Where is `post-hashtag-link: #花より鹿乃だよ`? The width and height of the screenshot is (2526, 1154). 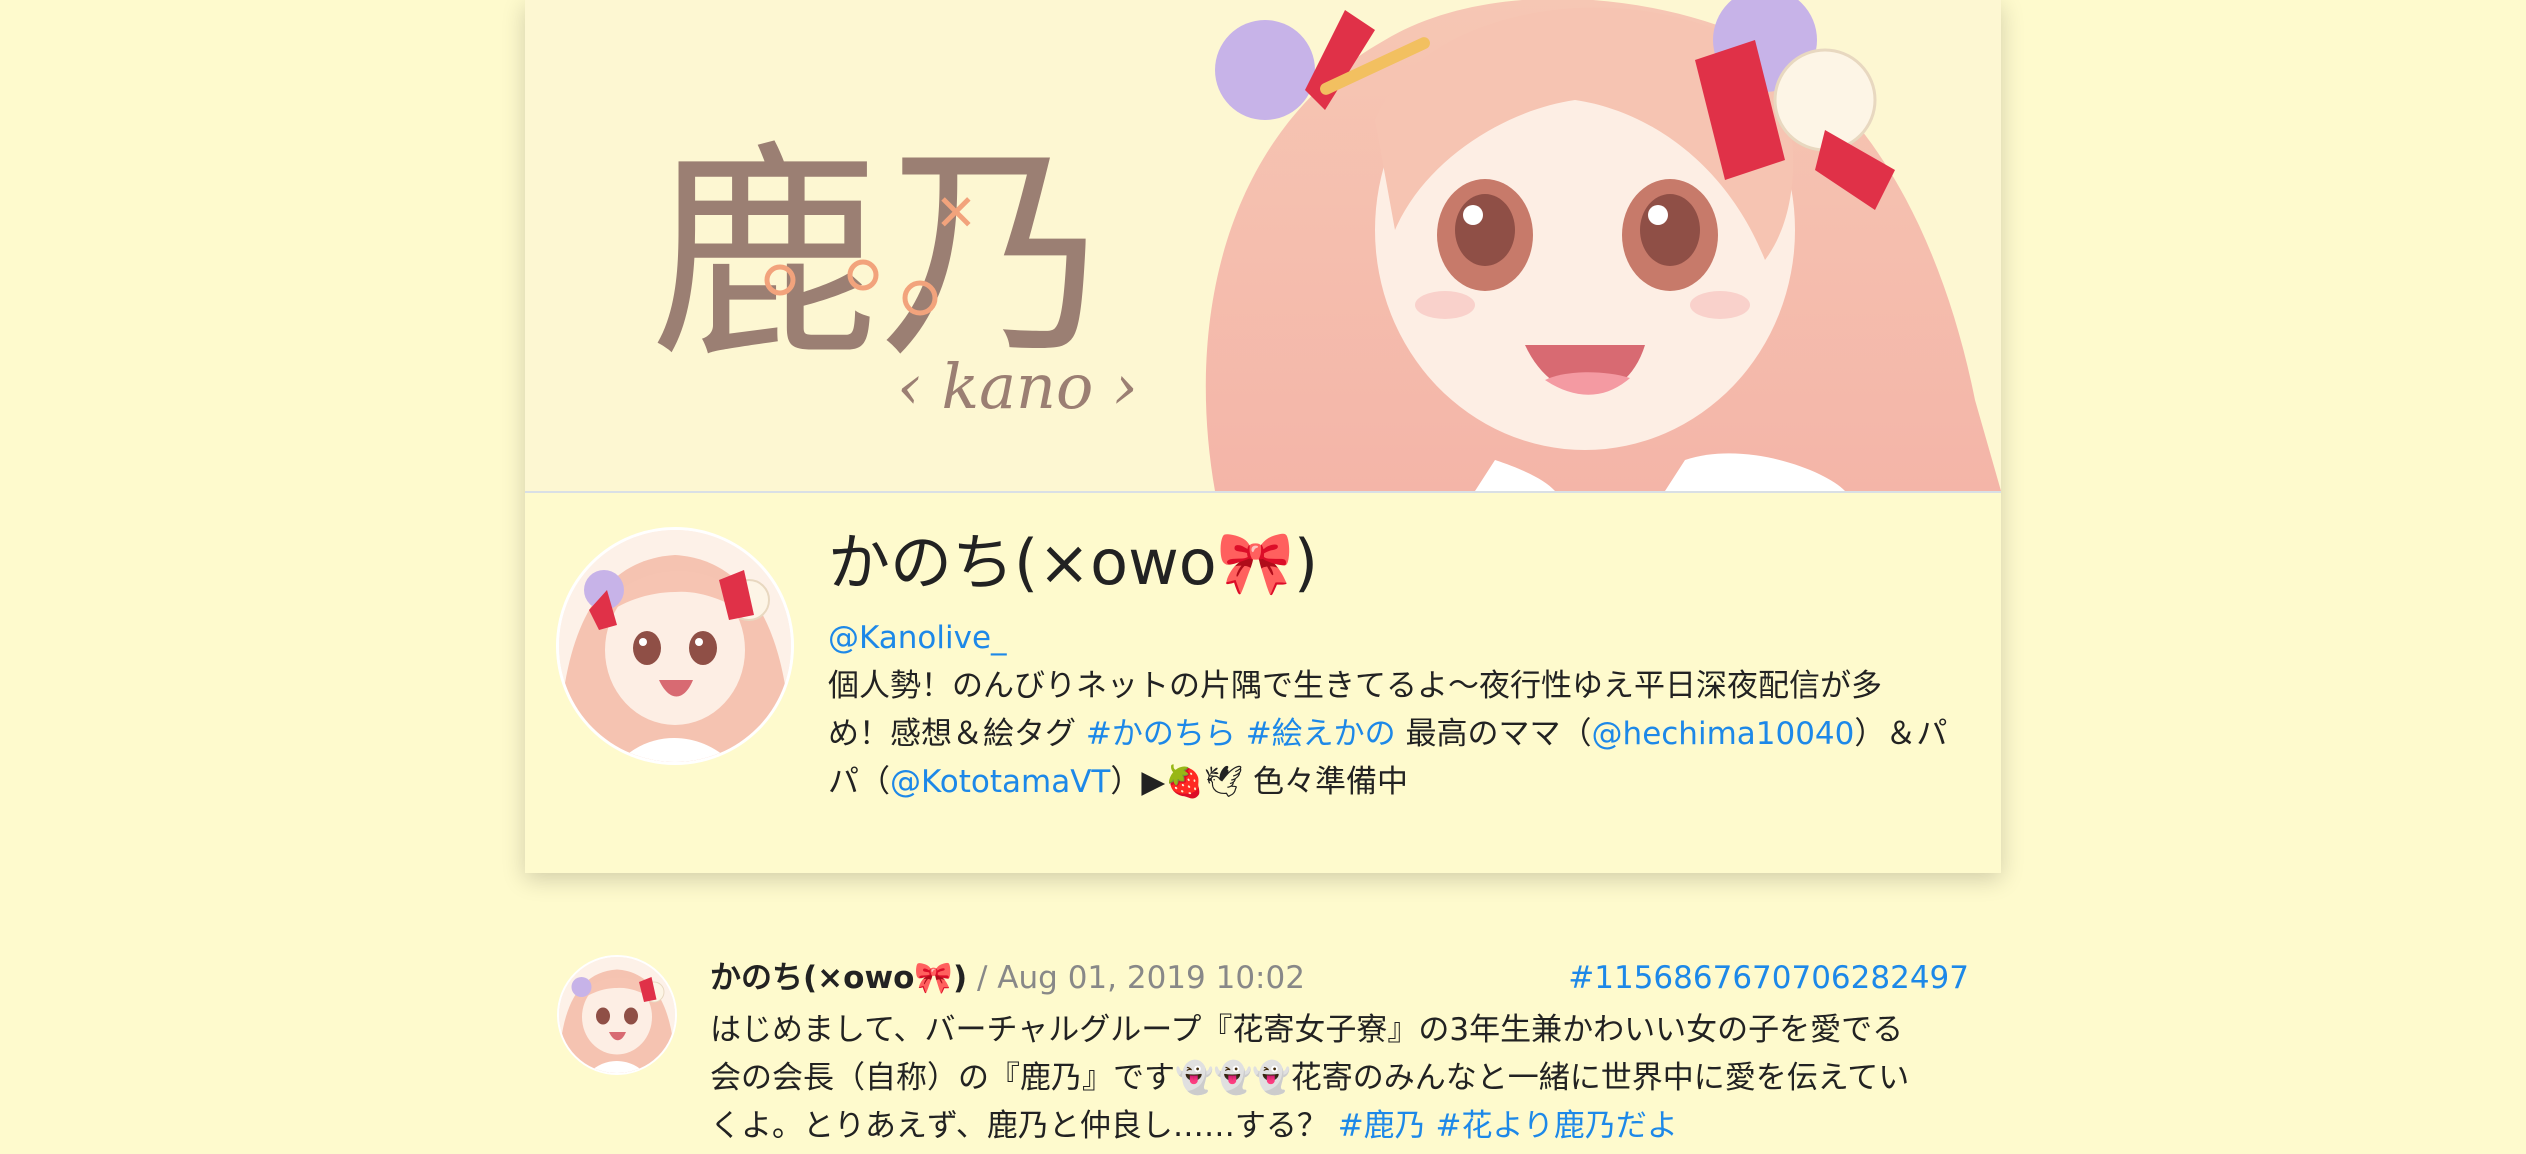 post-hashtag-link: #花より鹿乃だよ is located at coordinates (1557, 1126).